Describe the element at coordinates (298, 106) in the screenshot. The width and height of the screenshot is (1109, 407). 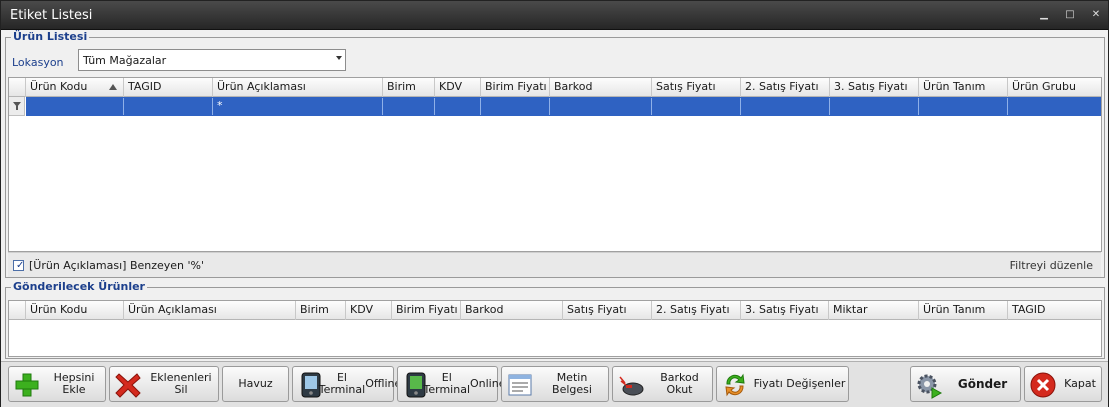
I see `filter-cell-urun-aciklamasi: *` at that location.